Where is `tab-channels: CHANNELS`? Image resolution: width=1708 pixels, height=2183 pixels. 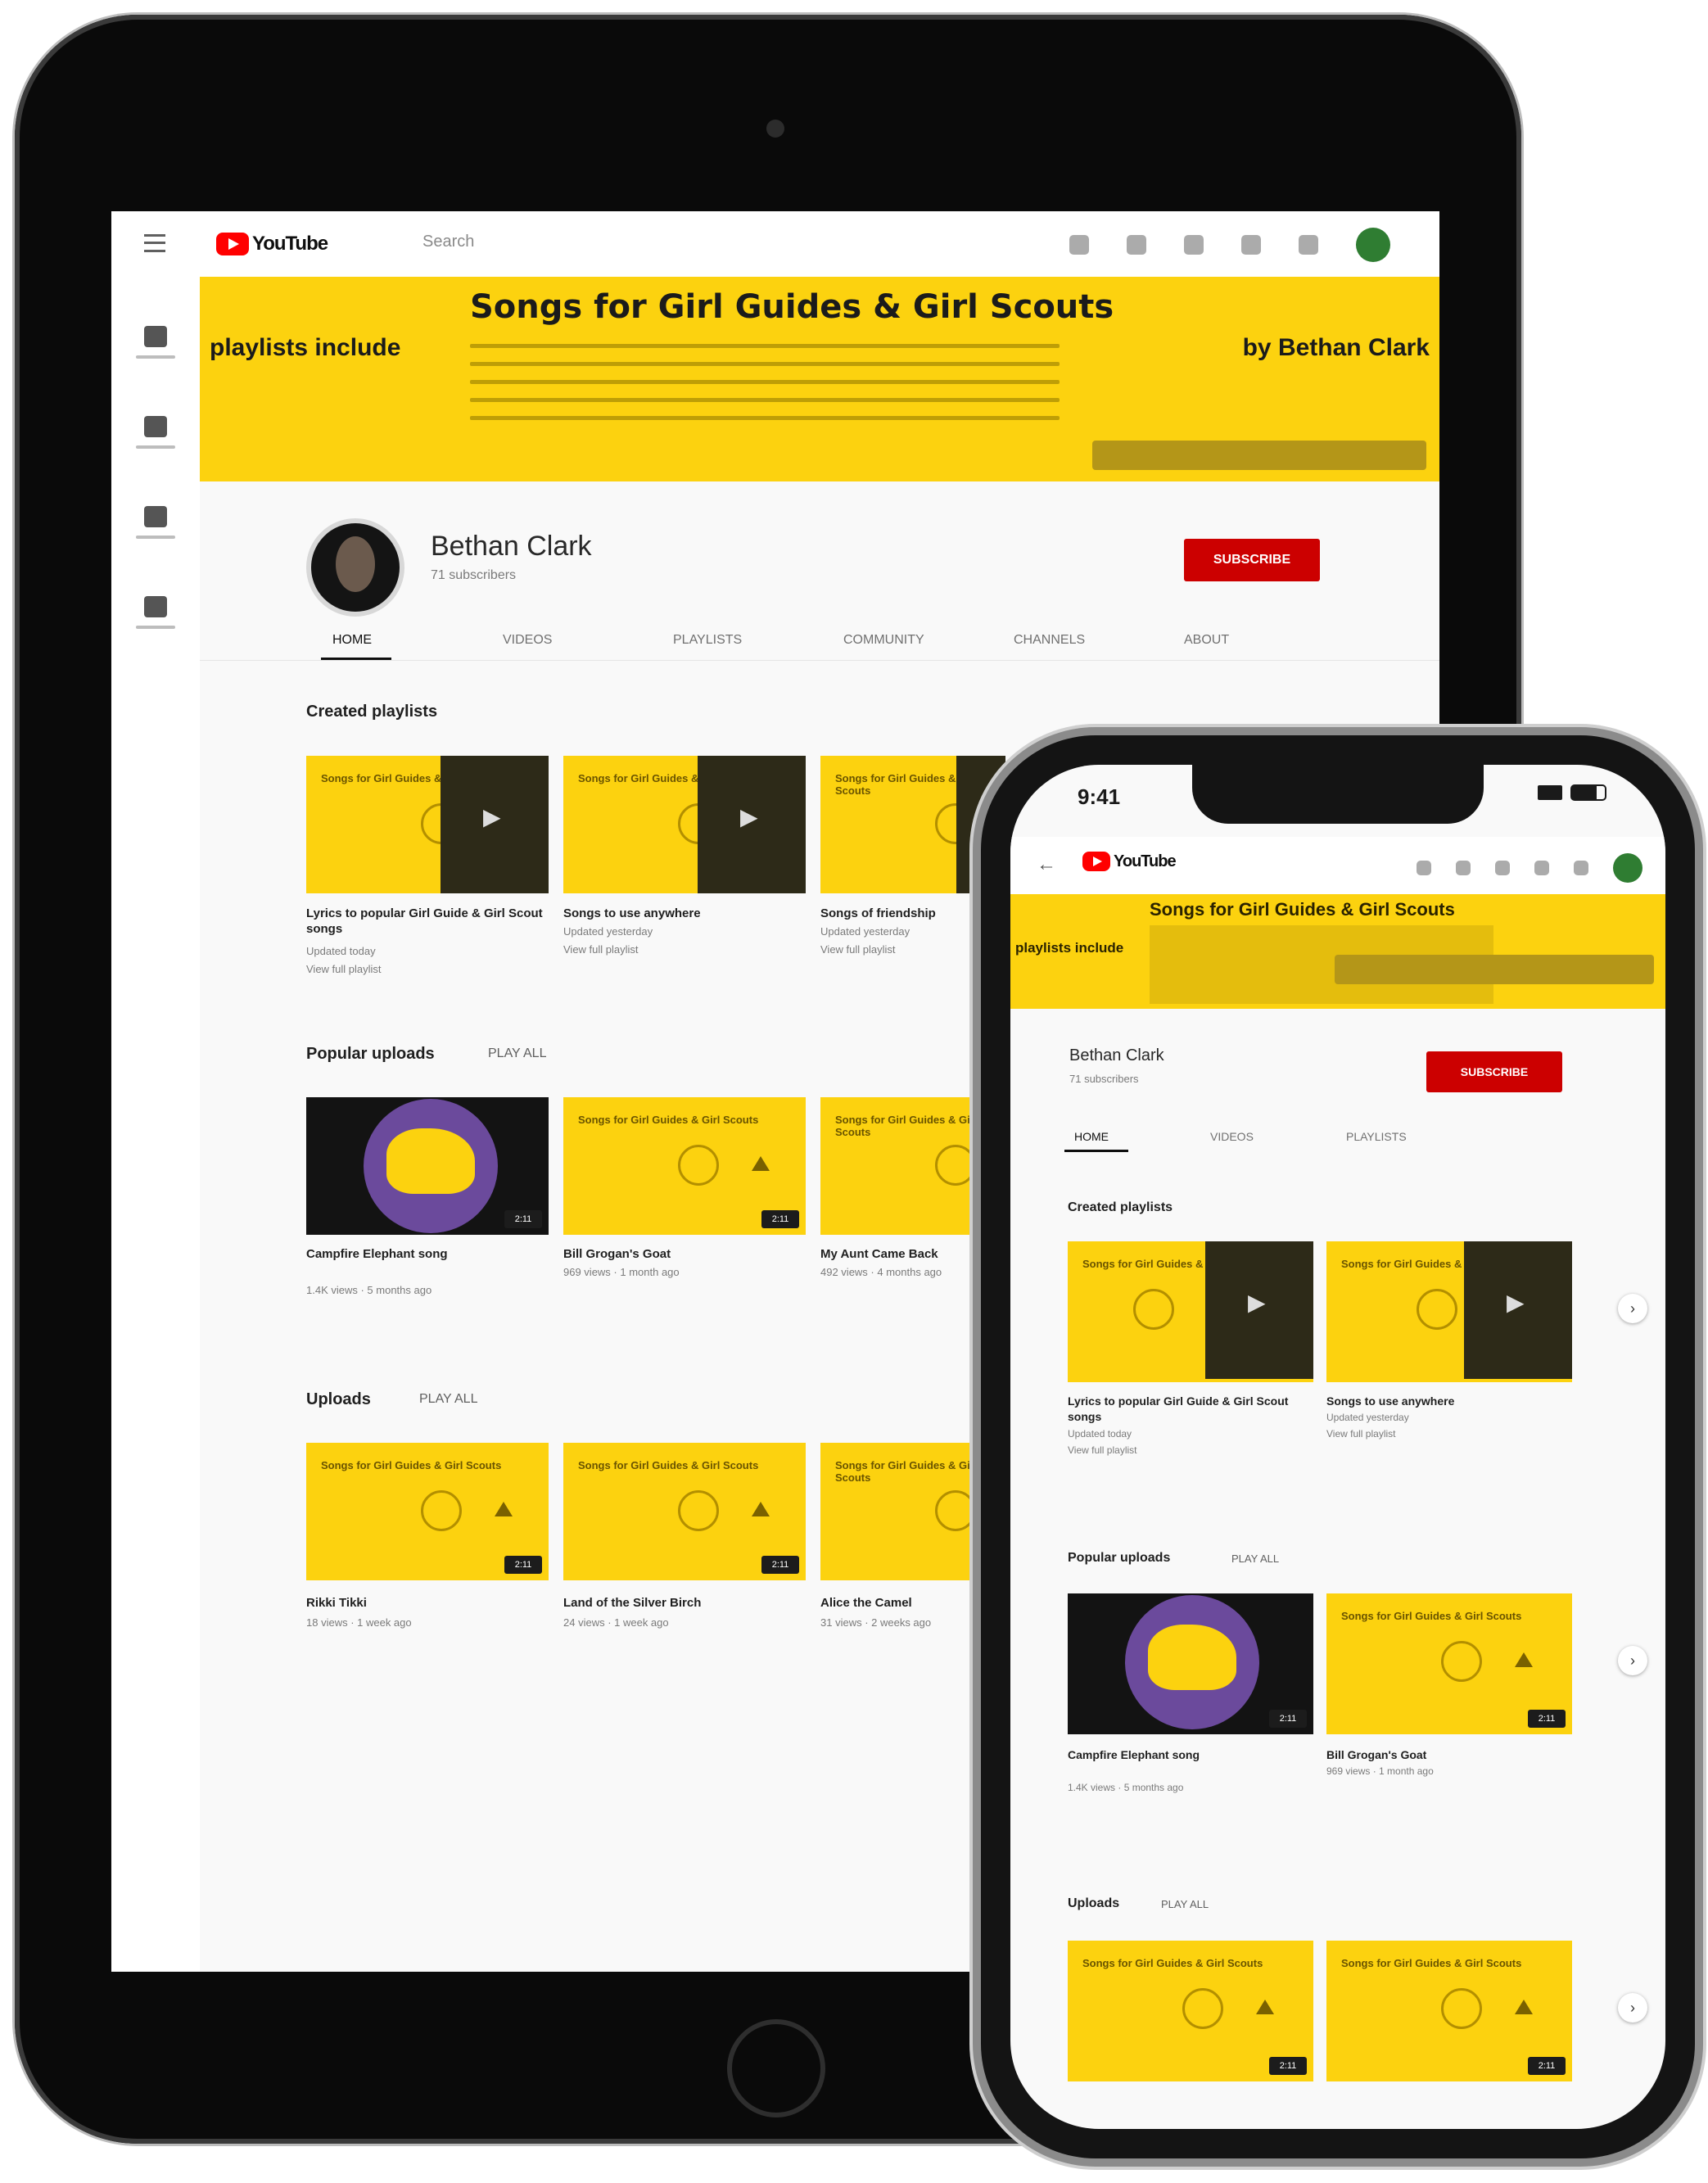 tab-channels: CHANNELS is located at coordinates (1099, 640).